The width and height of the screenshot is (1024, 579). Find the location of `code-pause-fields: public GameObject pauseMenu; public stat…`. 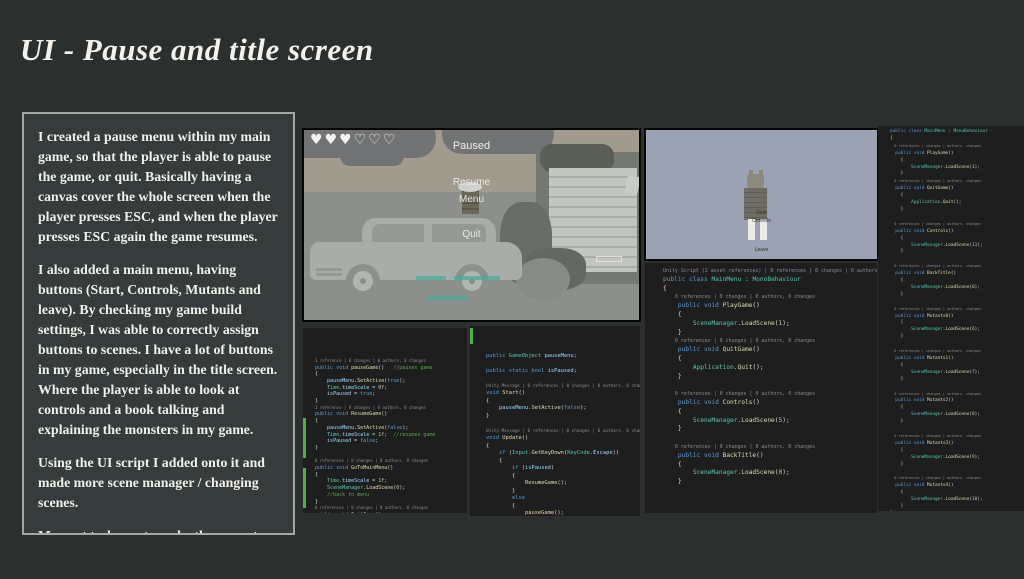

code-pause-fields: public GameObject pauseMenu; public stat… is located at coordinates (555, 421).